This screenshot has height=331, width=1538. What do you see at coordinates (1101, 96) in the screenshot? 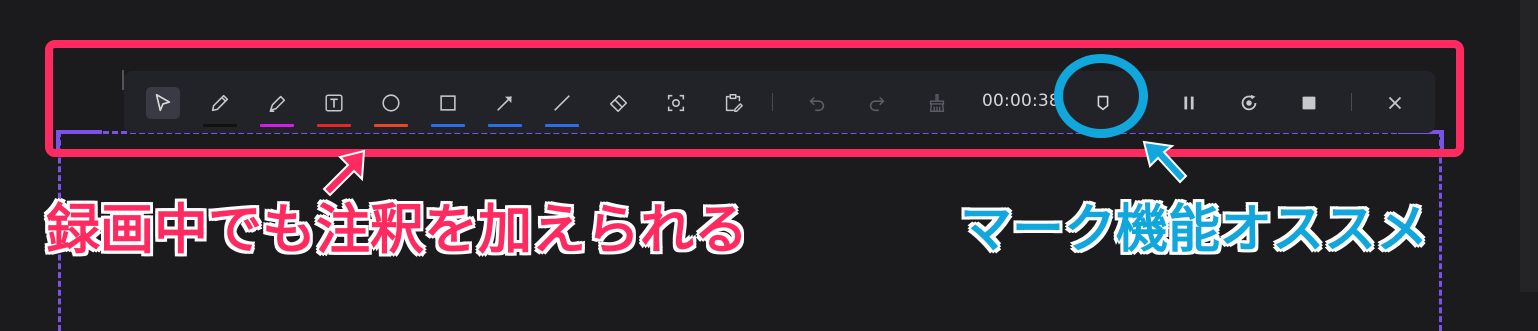
I see `highlight-circle-mark-button` at bounding box center [1101, 96].